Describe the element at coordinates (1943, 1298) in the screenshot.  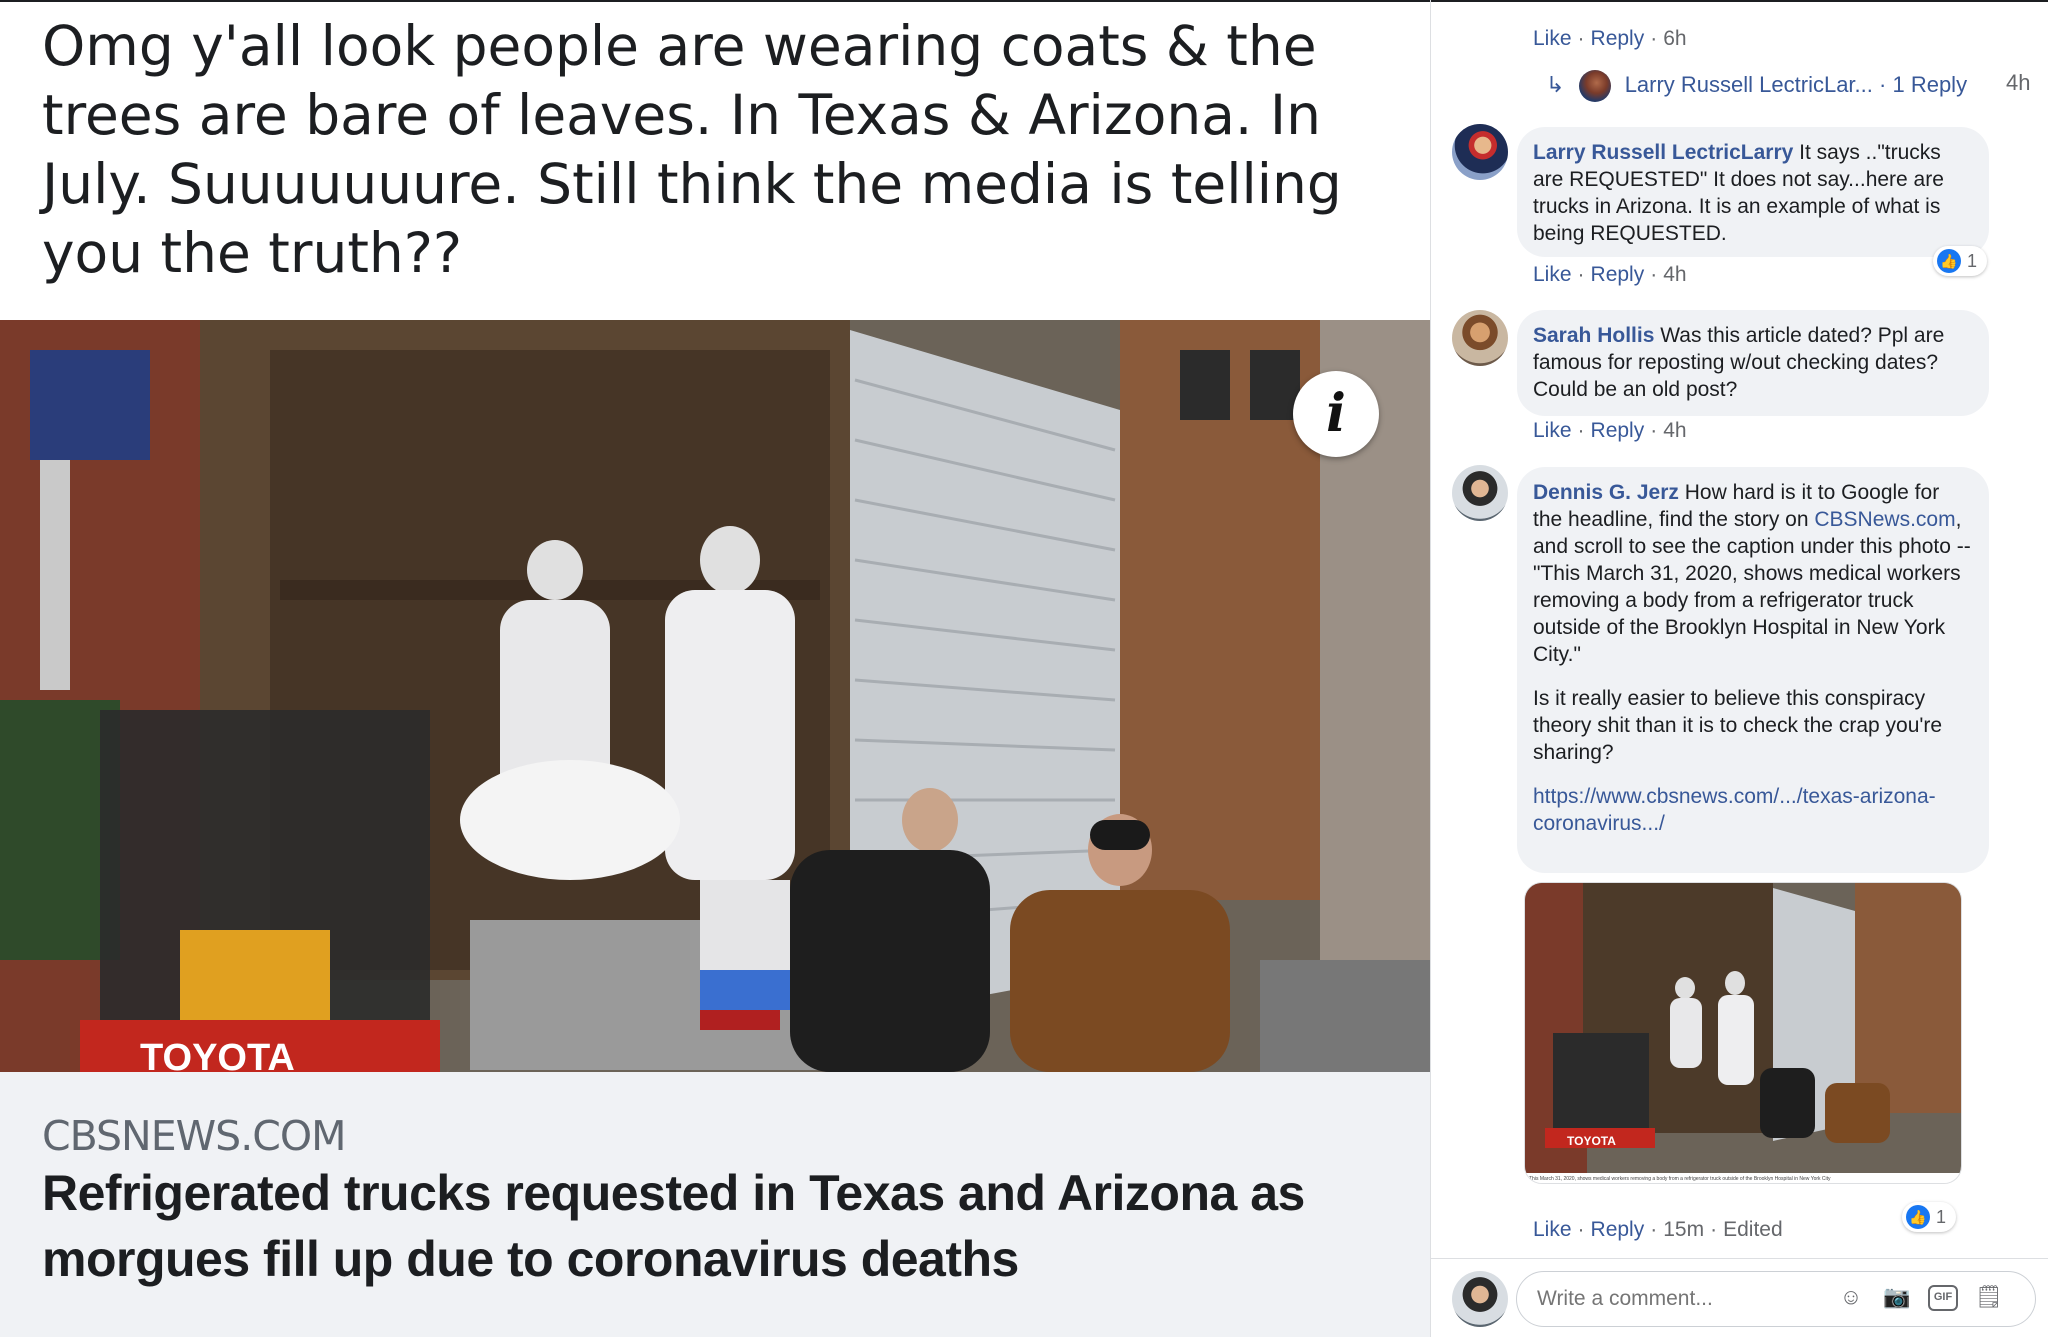
I see `gif-icon: GIF` at that location.